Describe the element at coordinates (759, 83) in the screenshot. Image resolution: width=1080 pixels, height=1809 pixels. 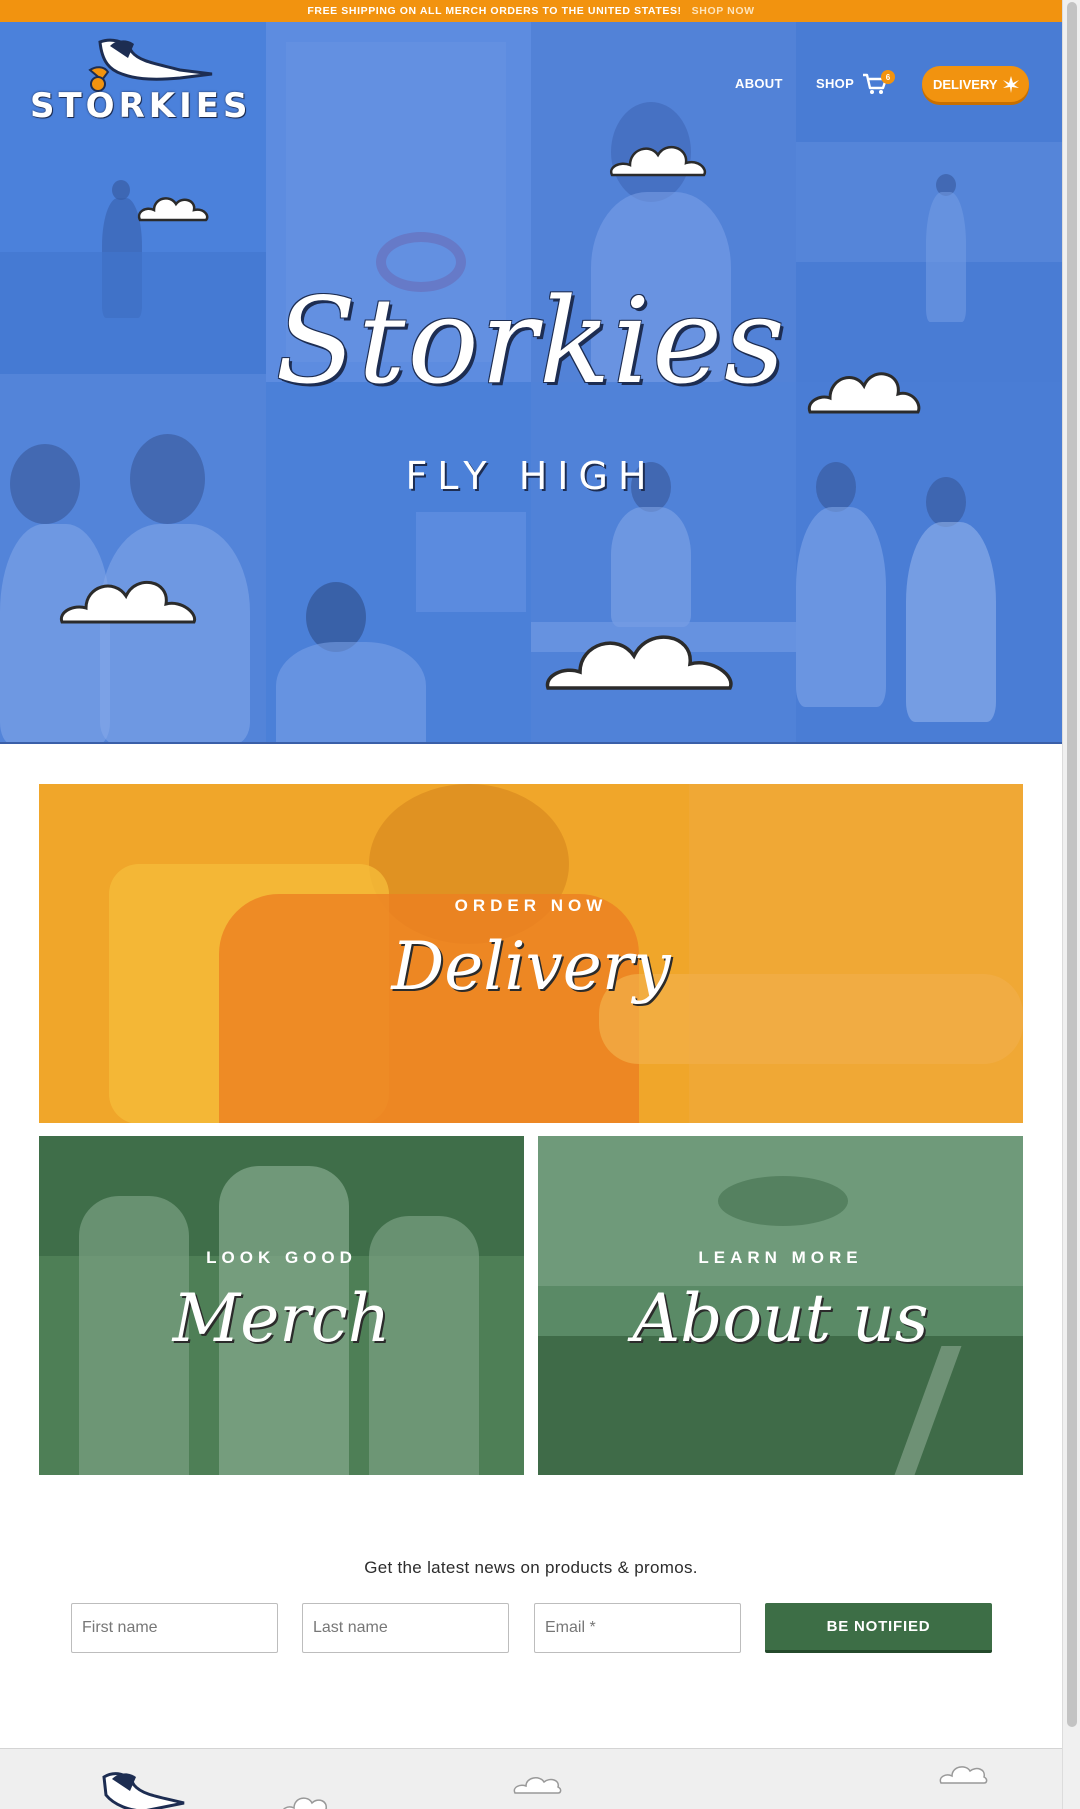
I see `nav-about-link: ABOUT` at that location.